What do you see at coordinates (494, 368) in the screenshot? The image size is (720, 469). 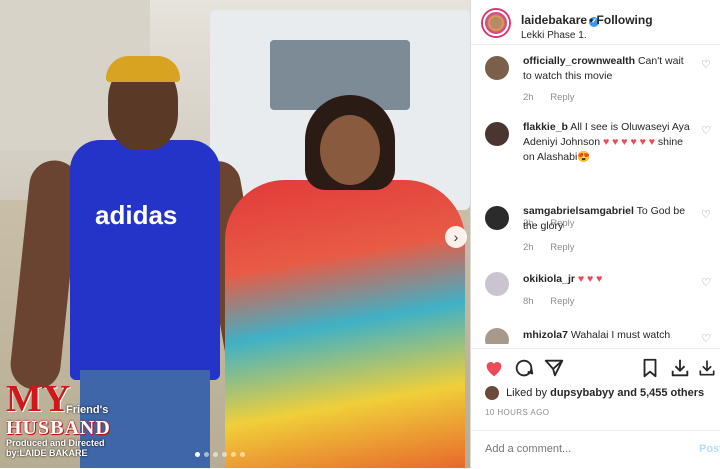 I see `like-heart-icon` at bounding box center [494, 368].